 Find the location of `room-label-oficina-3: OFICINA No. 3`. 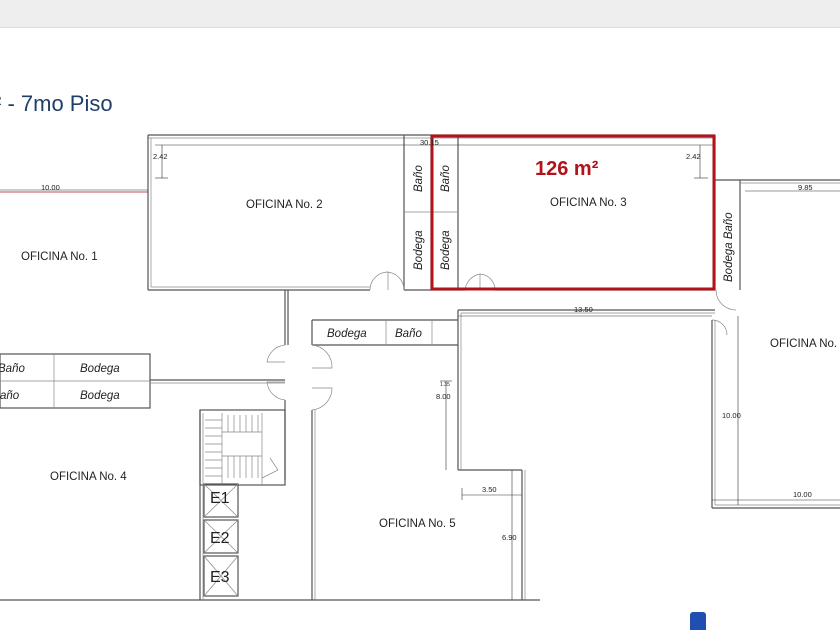

room-label-oficina-3: OFICINA No. 3 is located at coordinates (588, 203).